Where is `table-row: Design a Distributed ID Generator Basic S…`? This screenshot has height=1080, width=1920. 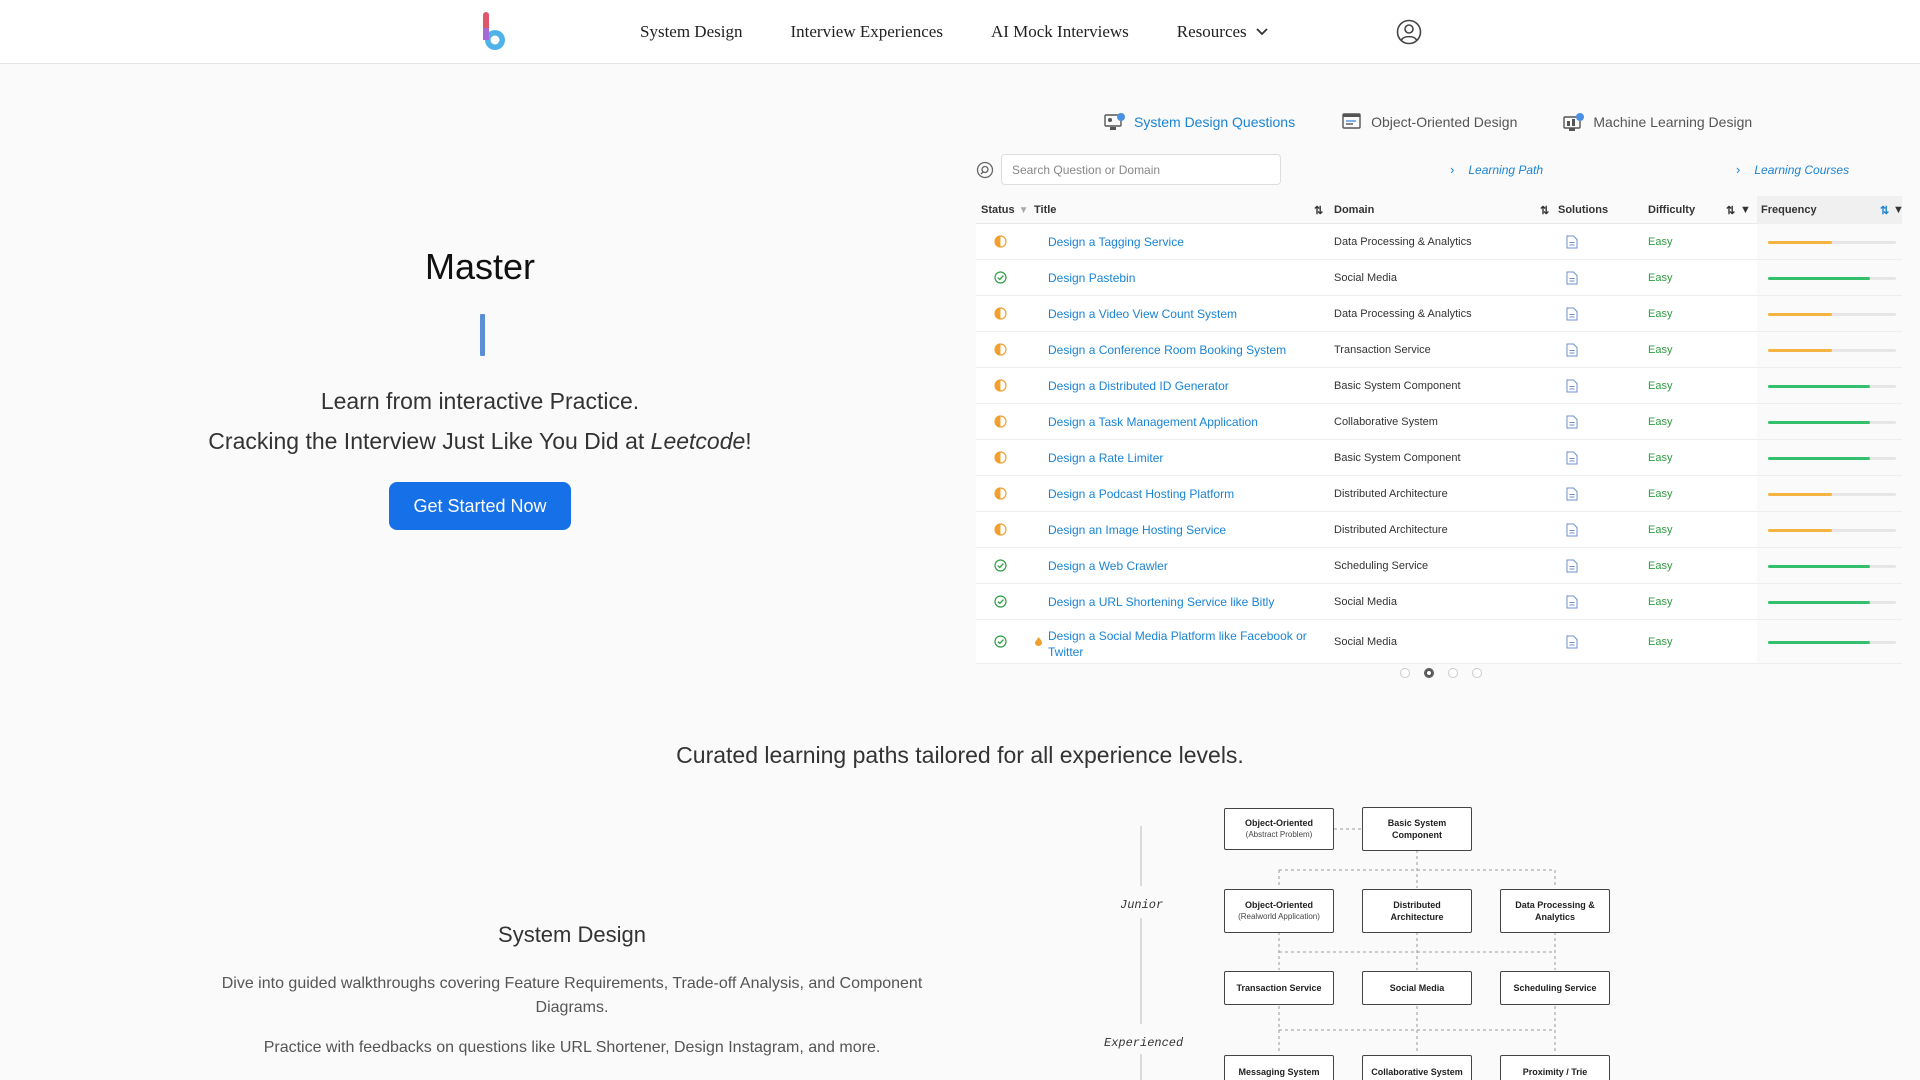 table-row: Design a Distributed ID Generator Basic S… is located at coordinates (1439, 386).